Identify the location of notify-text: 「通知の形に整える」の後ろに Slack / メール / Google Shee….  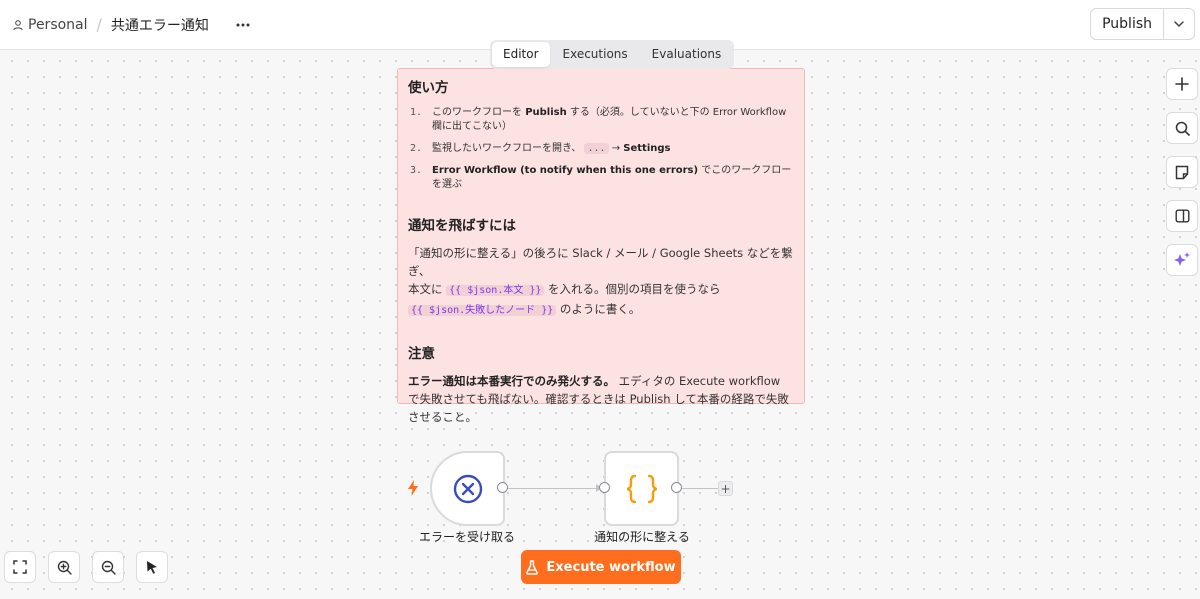
(600, 262).